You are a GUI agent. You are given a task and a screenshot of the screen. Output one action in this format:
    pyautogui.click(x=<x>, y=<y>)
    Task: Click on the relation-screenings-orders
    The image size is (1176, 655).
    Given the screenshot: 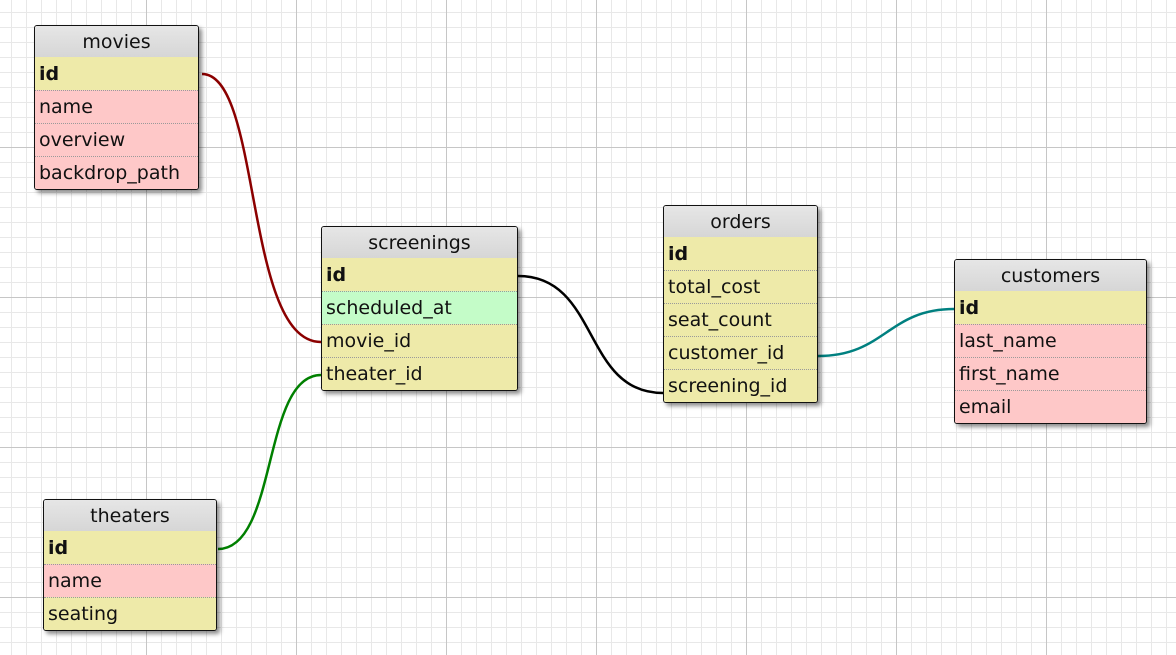 What is the action you would take?
    pyautogui.click(x=590, y=334)
    